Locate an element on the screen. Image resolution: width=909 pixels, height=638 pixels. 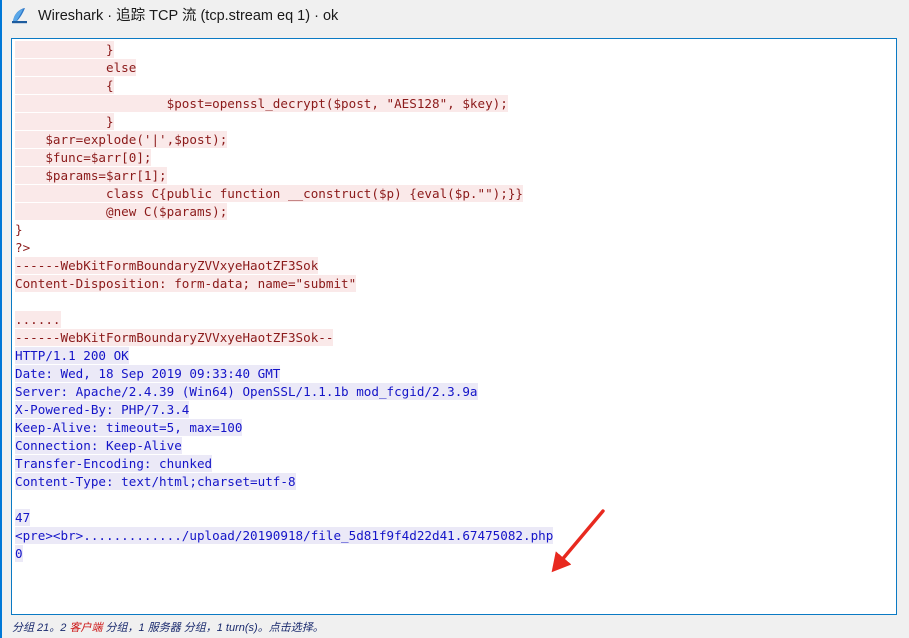
stream-line-text: { is located at coordinates (64, 85).